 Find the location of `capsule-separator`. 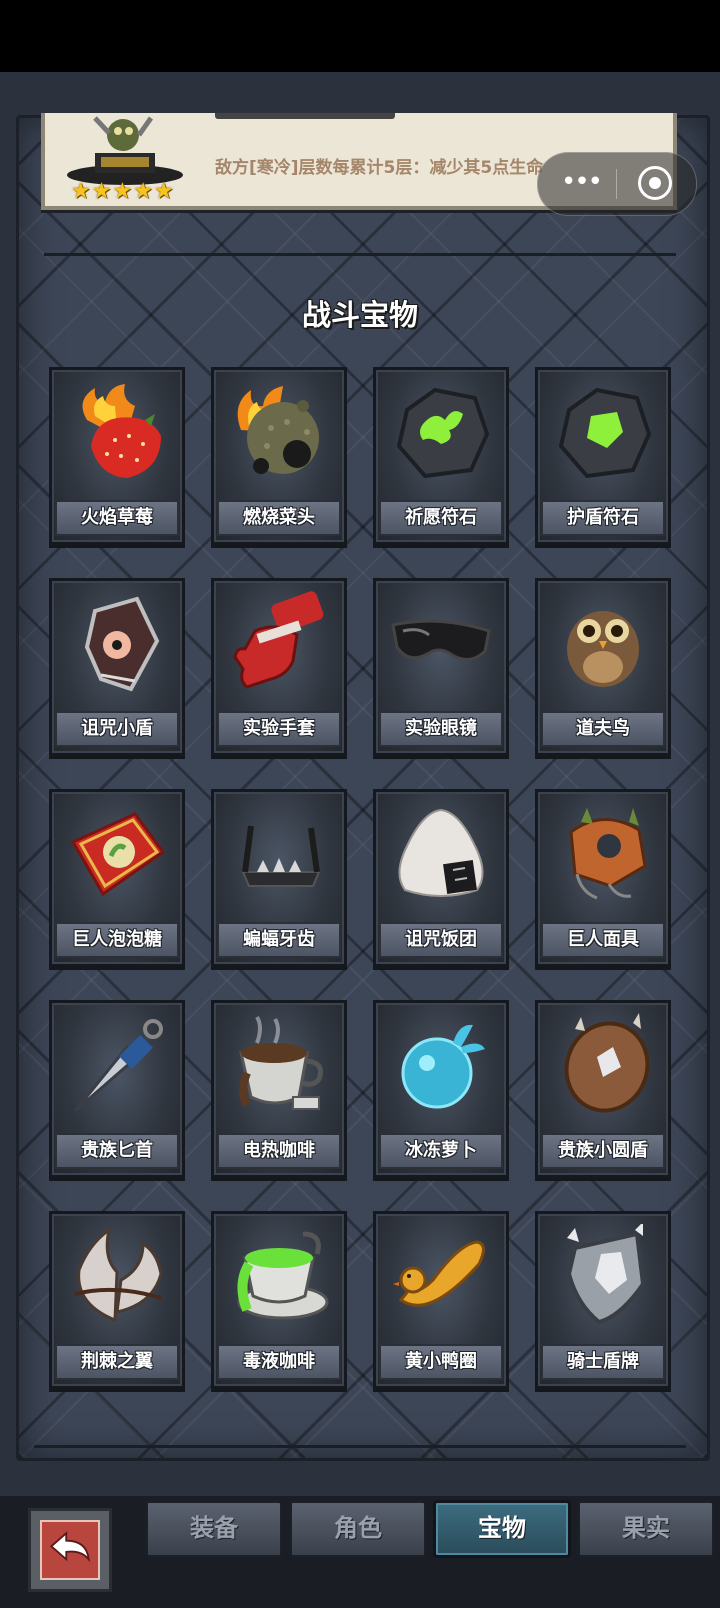

capsule-separator is located at coordinates (616, 184).